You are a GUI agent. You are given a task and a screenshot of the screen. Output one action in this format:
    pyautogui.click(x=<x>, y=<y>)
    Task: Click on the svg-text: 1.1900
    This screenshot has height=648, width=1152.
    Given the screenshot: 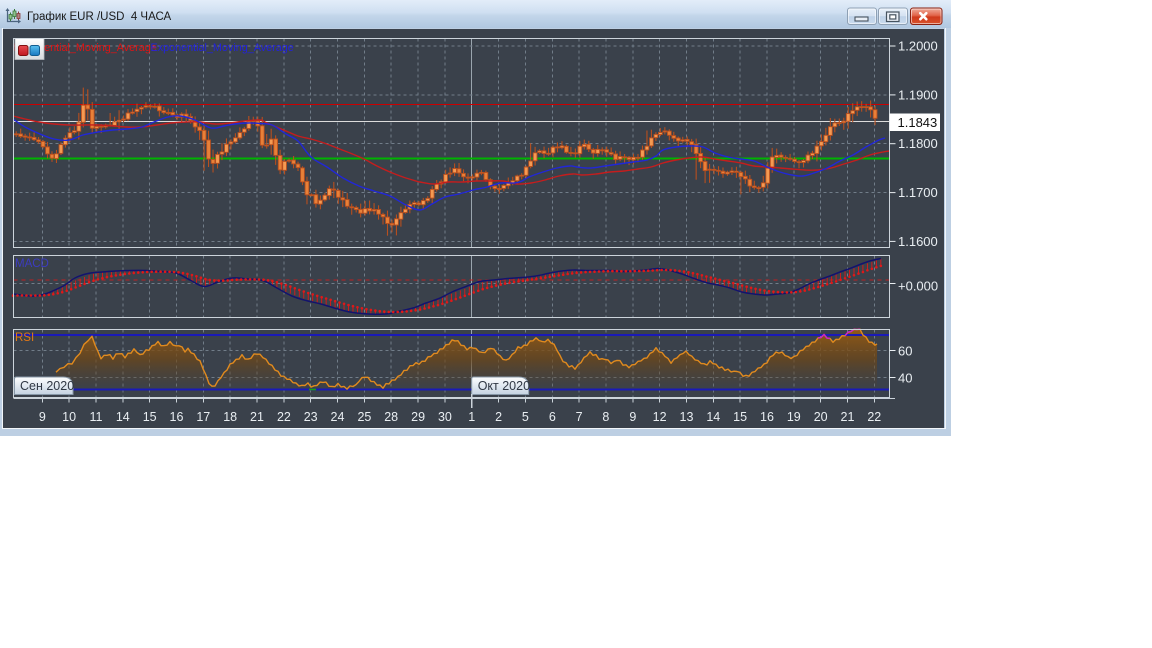 What is the action you would take?
    pyautogui.click(x=918, y=94)
    